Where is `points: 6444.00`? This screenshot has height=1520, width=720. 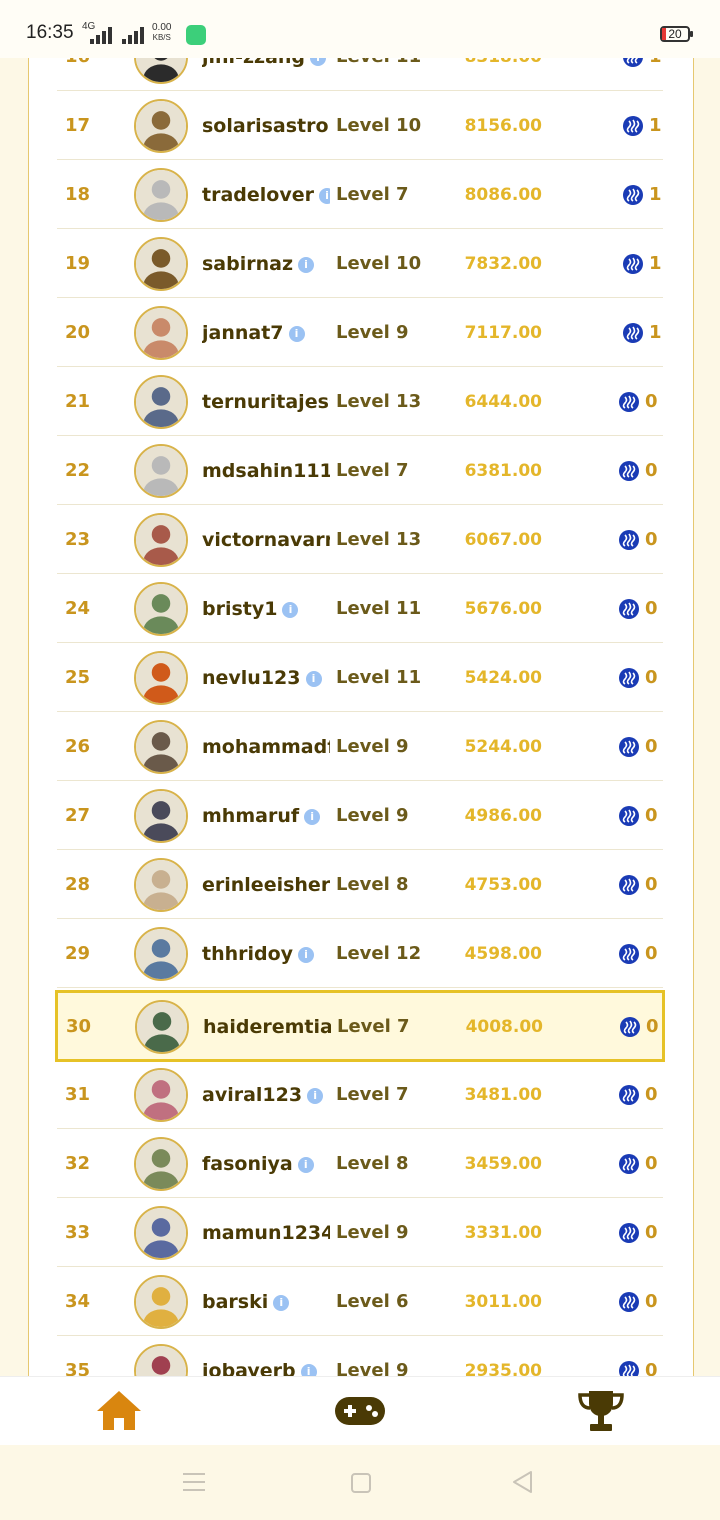
points: 6444.00 is located at coordinates (503, 402).